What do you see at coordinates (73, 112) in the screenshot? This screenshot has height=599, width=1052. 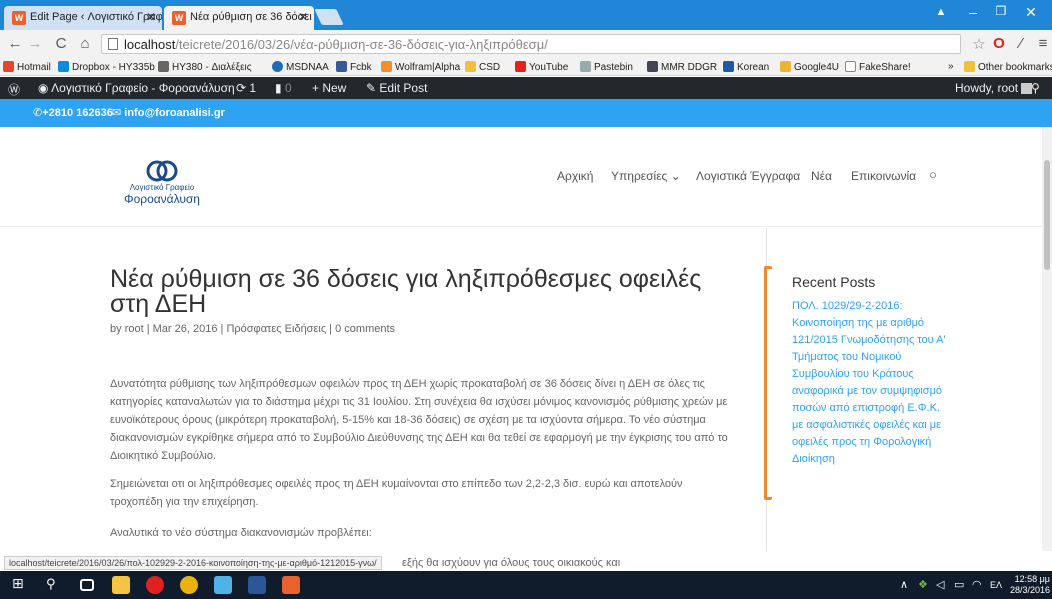 I see `phone-link: ✆+2810 162636` at bounding box center [73, 112].